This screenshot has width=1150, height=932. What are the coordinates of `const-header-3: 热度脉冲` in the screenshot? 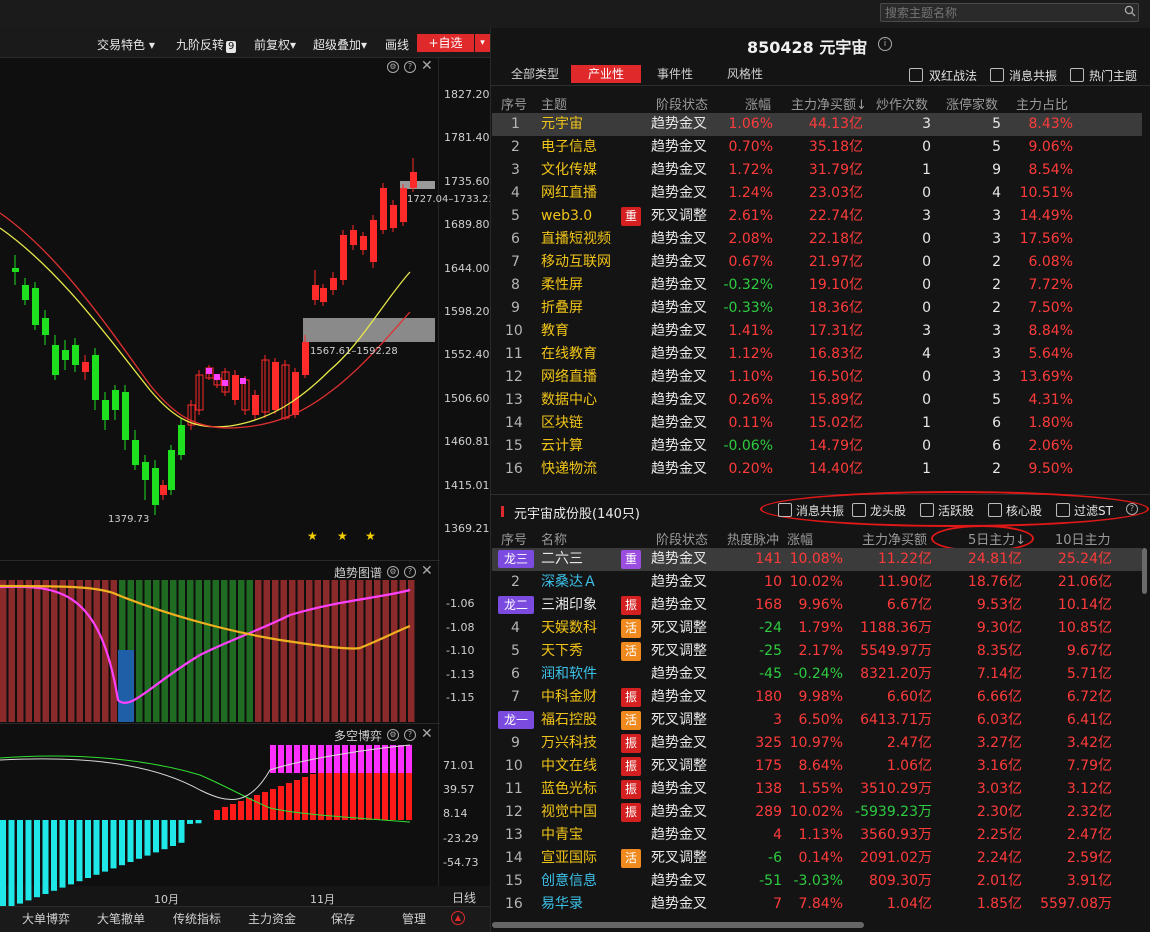 It's located at (753, 538).